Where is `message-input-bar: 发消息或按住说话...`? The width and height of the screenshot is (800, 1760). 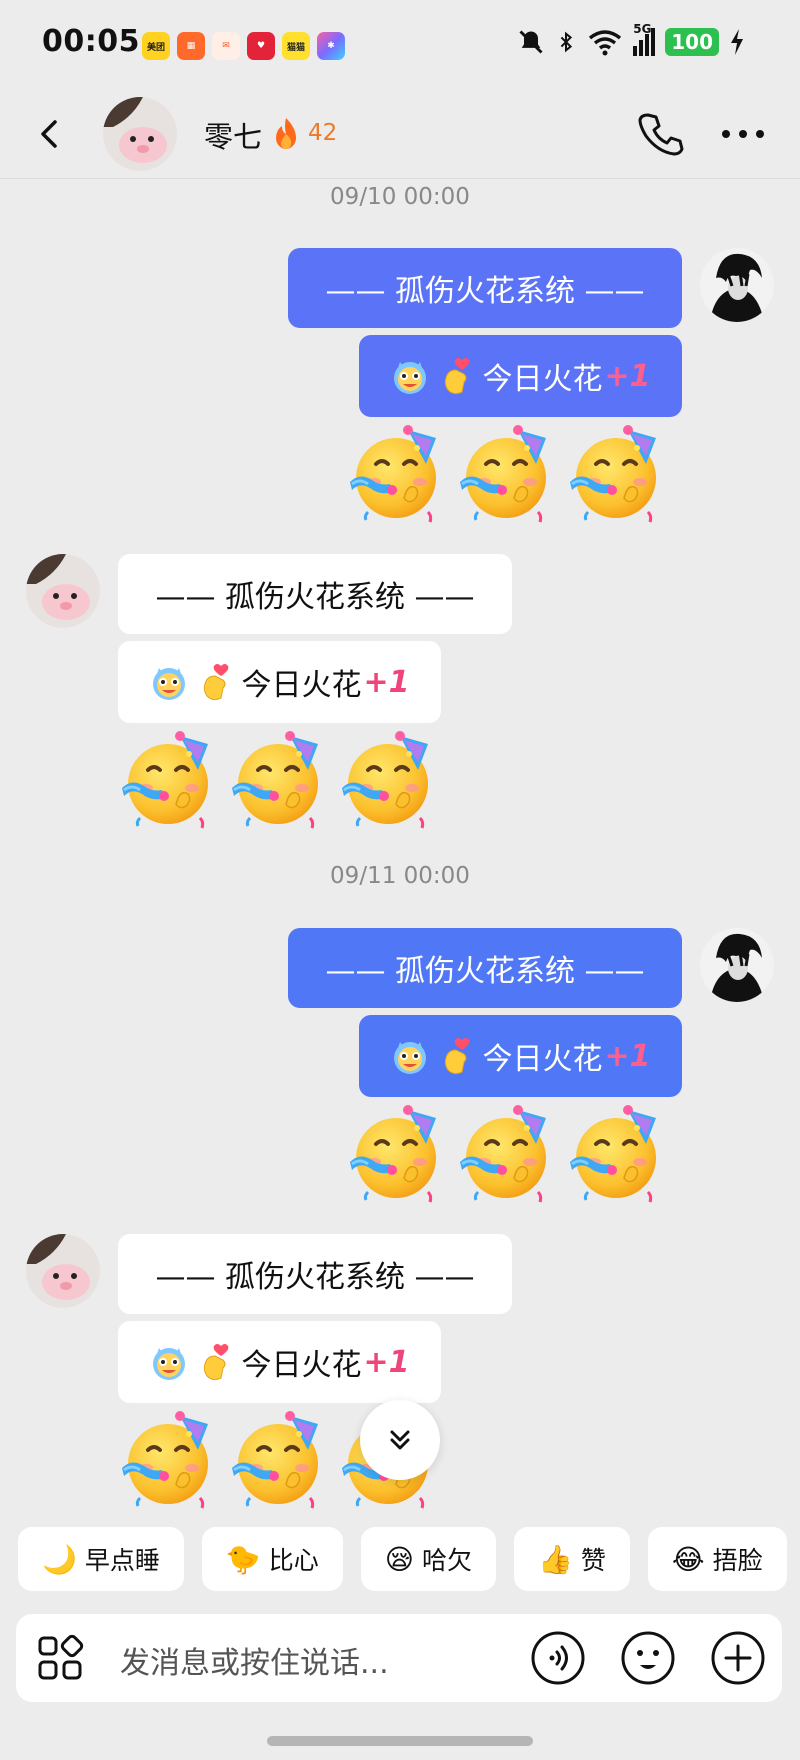
message-input-bar: 发消息或按住说话... is located at coordinates (399, 1658).